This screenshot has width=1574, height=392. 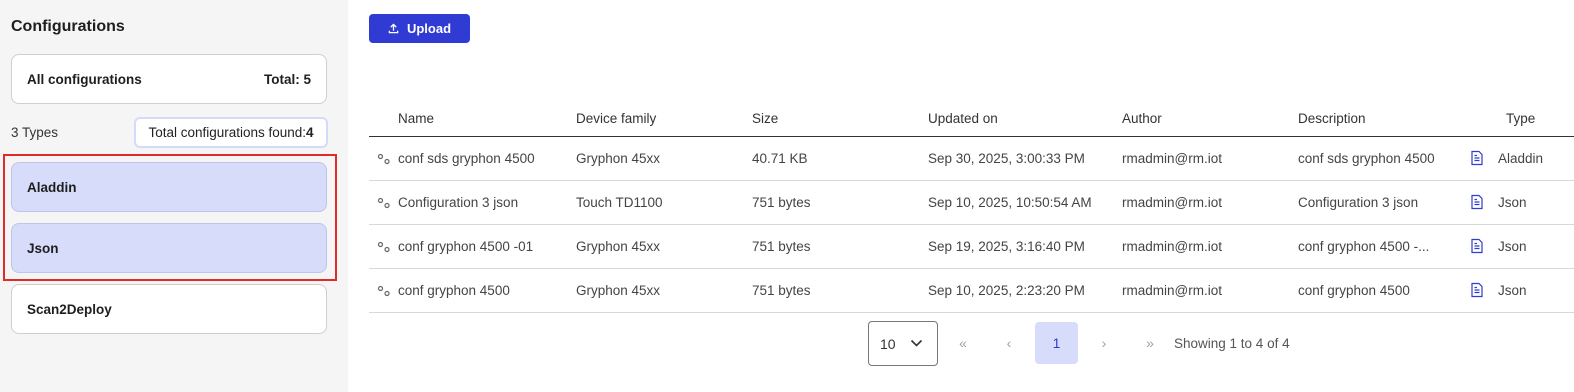 I want to click on cell-device-family: Touch TD1100, so click(x=619, y=202).